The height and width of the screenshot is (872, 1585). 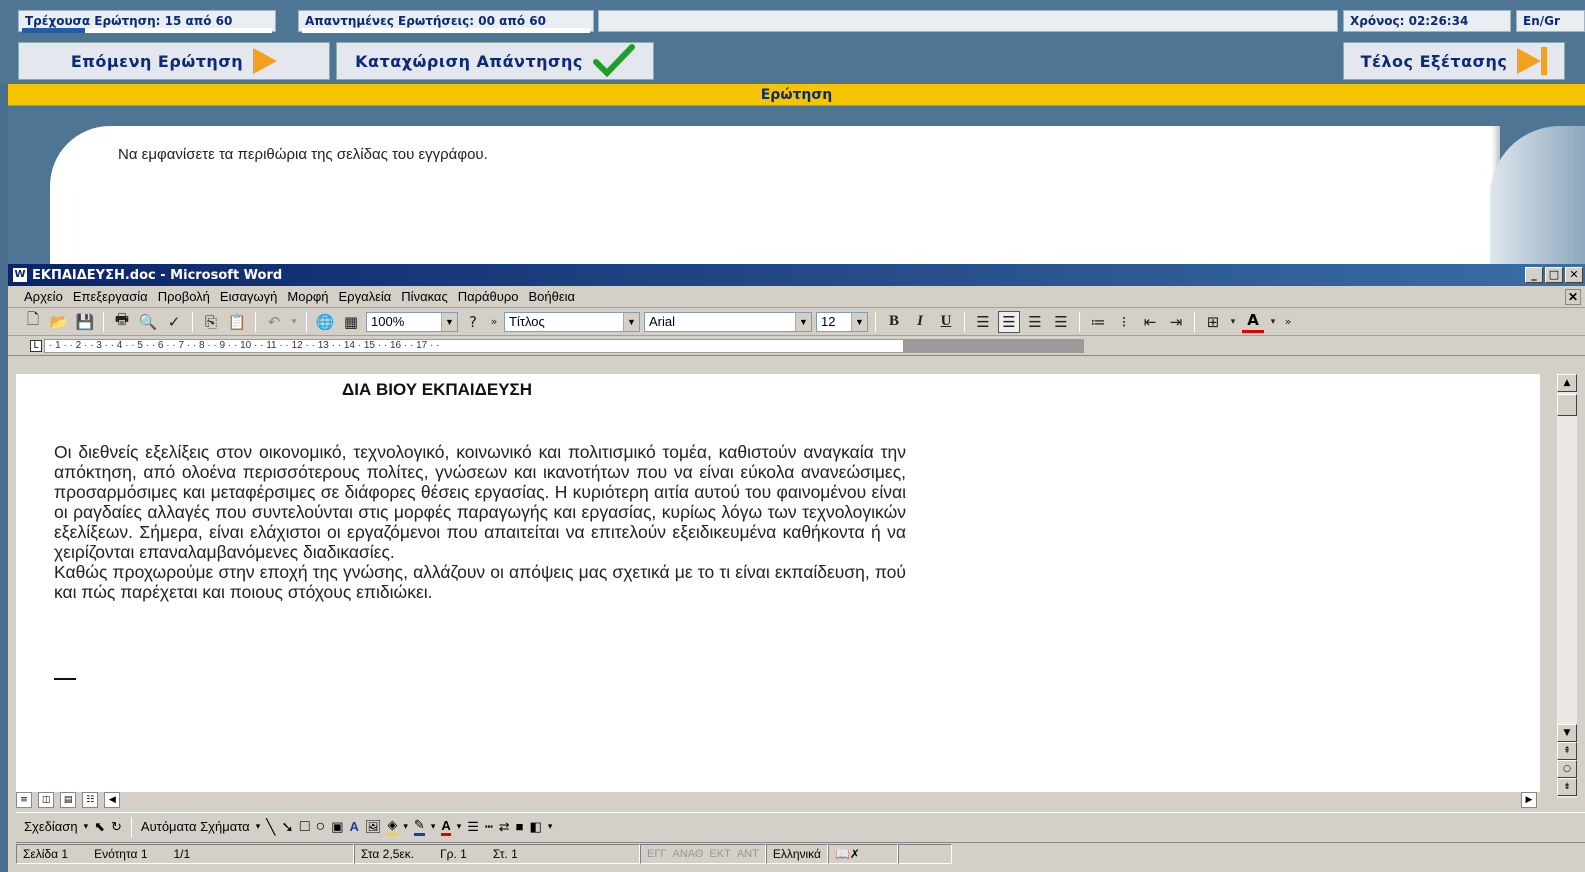 I want to click on help-icon: ?, so click(x=473, y=322).